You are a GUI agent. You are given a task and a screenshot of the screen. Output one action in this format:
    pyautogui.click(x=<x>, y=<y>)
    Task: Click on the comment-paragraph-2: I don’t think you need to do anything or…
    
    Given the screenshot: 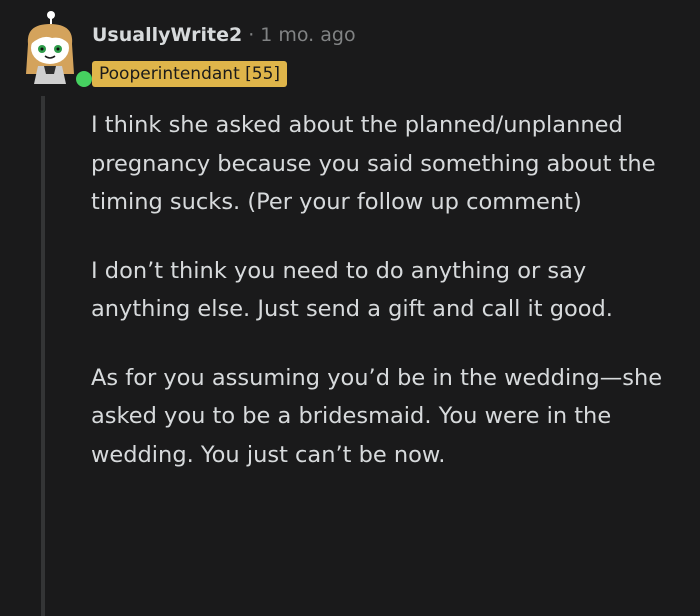 What is the action you would take?
    pyautogui.click(x=352, y=290)
    